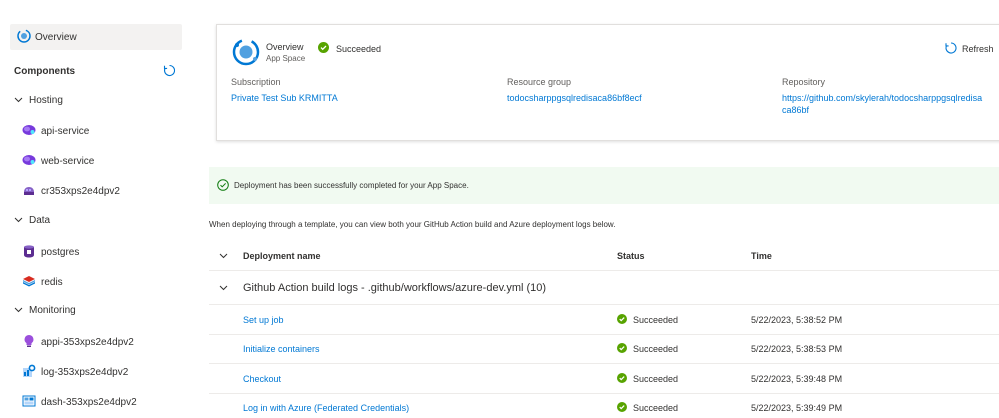  Describe the element at coordinates (80, 191) in the screenshot. I see `sidebar-item-label: cr353xps2e4dpv2` at that location.